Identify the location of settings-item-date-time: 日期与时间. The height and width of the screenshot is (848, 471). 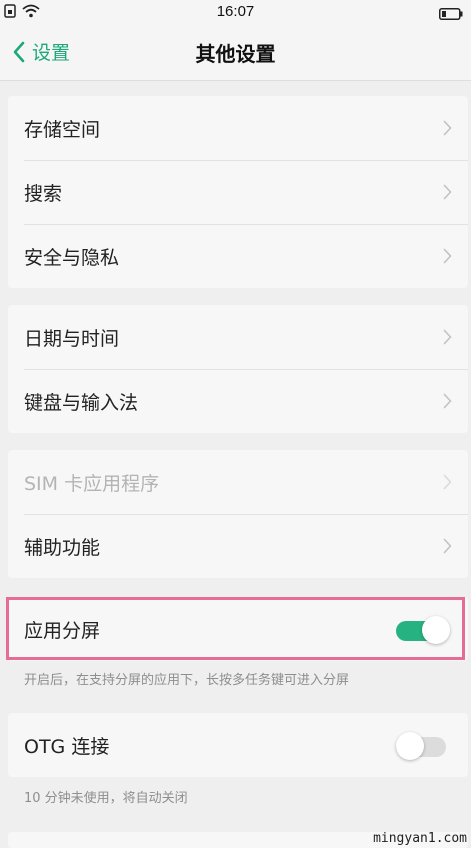
(238, 337).